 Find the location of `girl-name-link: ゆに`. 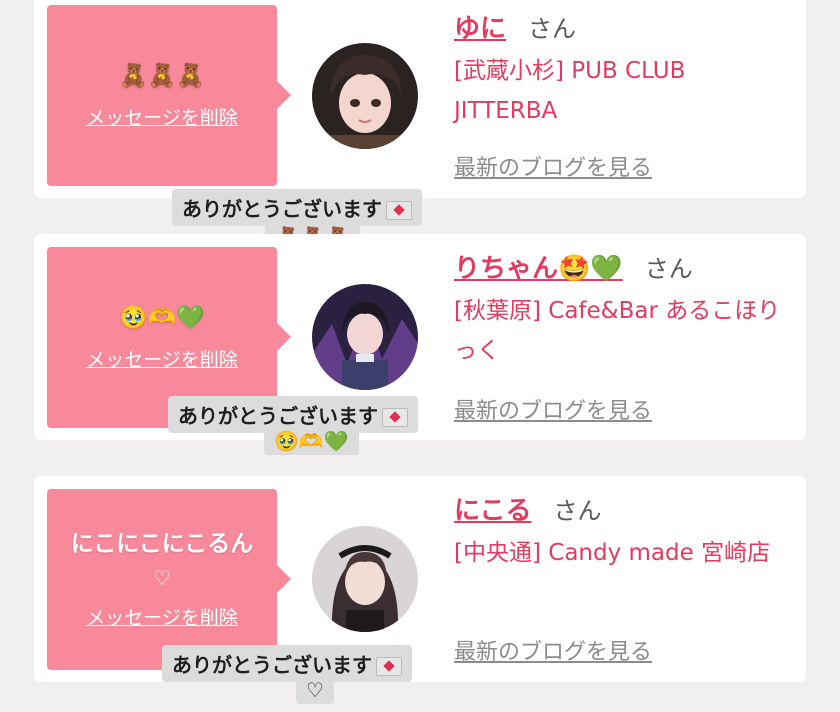

girl-name-link: ゆに is located at coordinates (480, 26).